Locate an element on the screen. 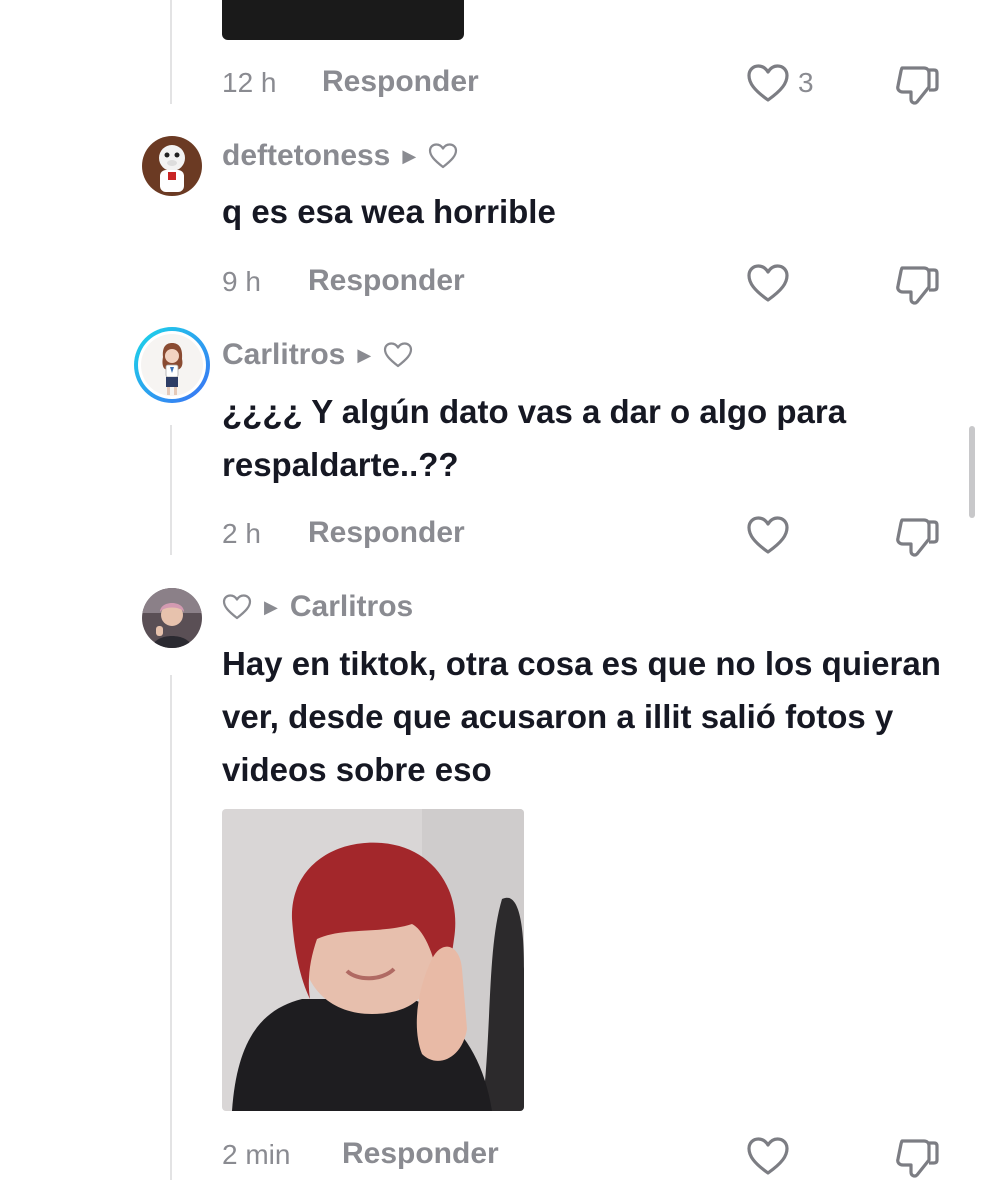  previous-comment-media is located at coordinates (343, 20).